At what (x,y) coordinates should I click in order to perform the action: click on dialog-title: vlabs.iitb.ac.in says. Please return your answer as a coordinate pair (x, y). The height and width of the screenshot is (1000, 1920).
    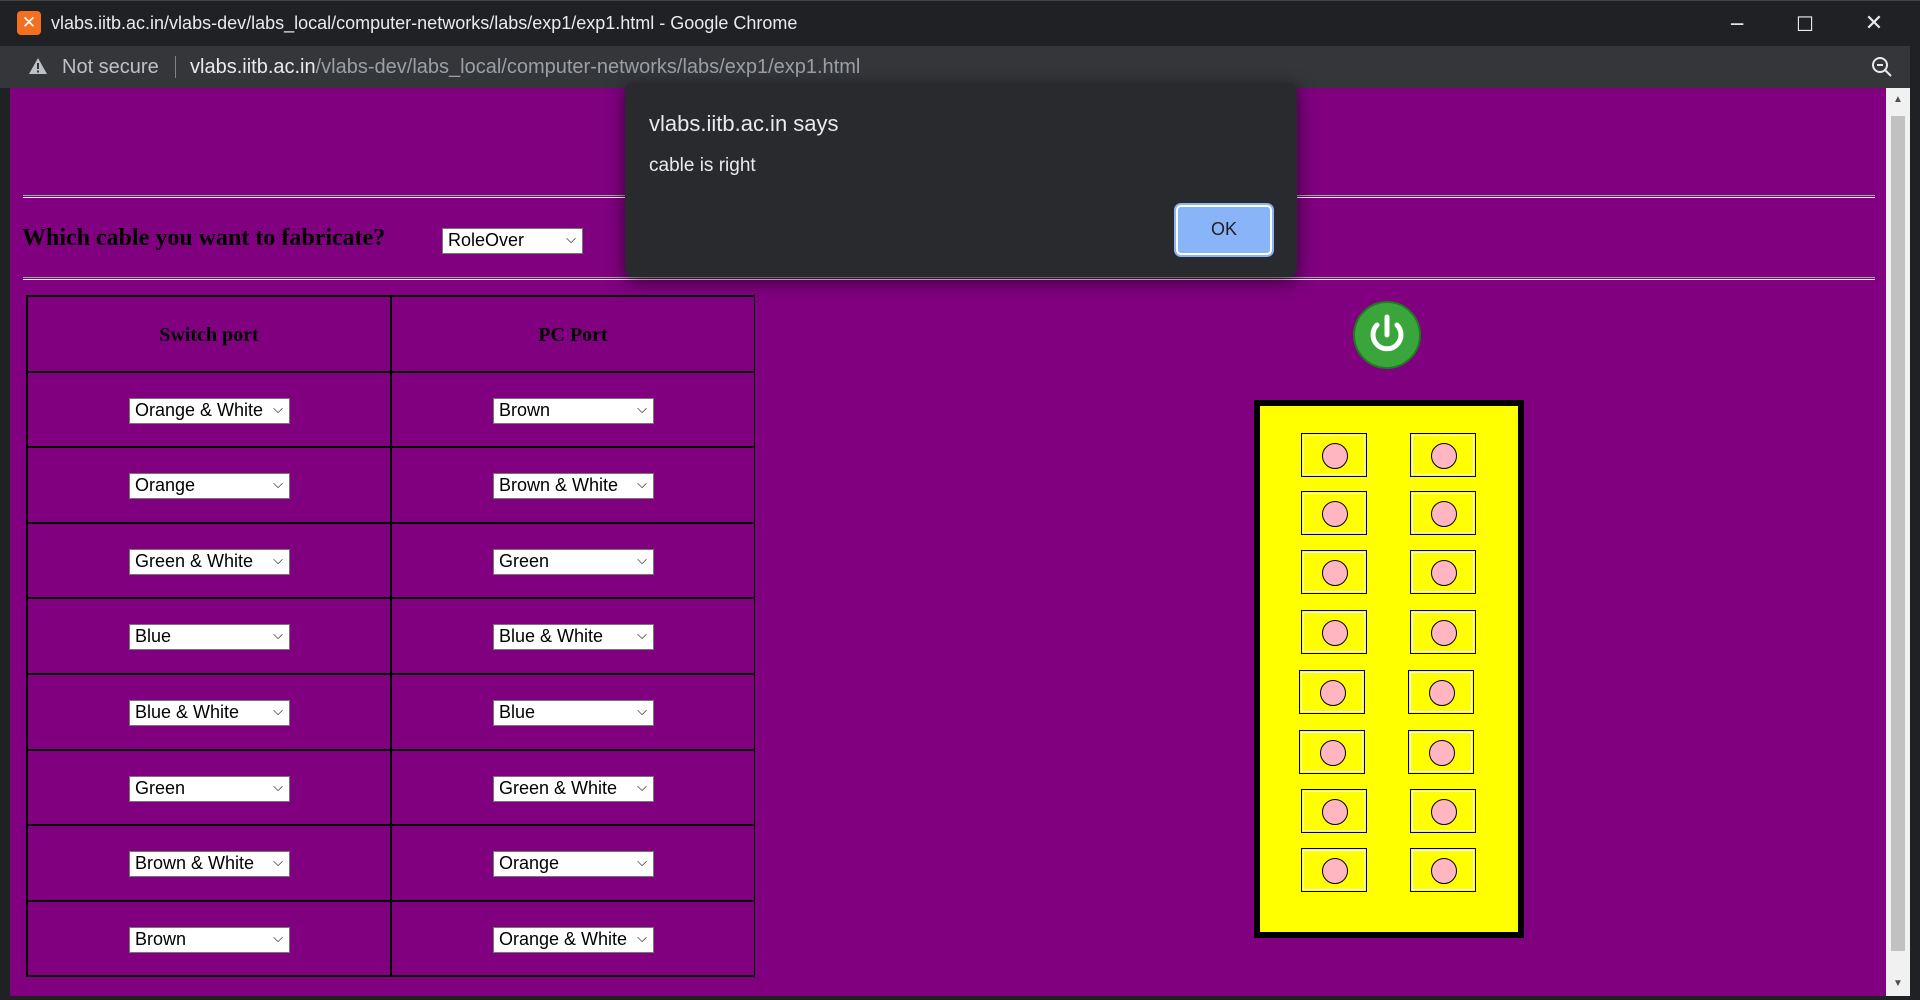
    Looking at the image, I should click on (744, 123).